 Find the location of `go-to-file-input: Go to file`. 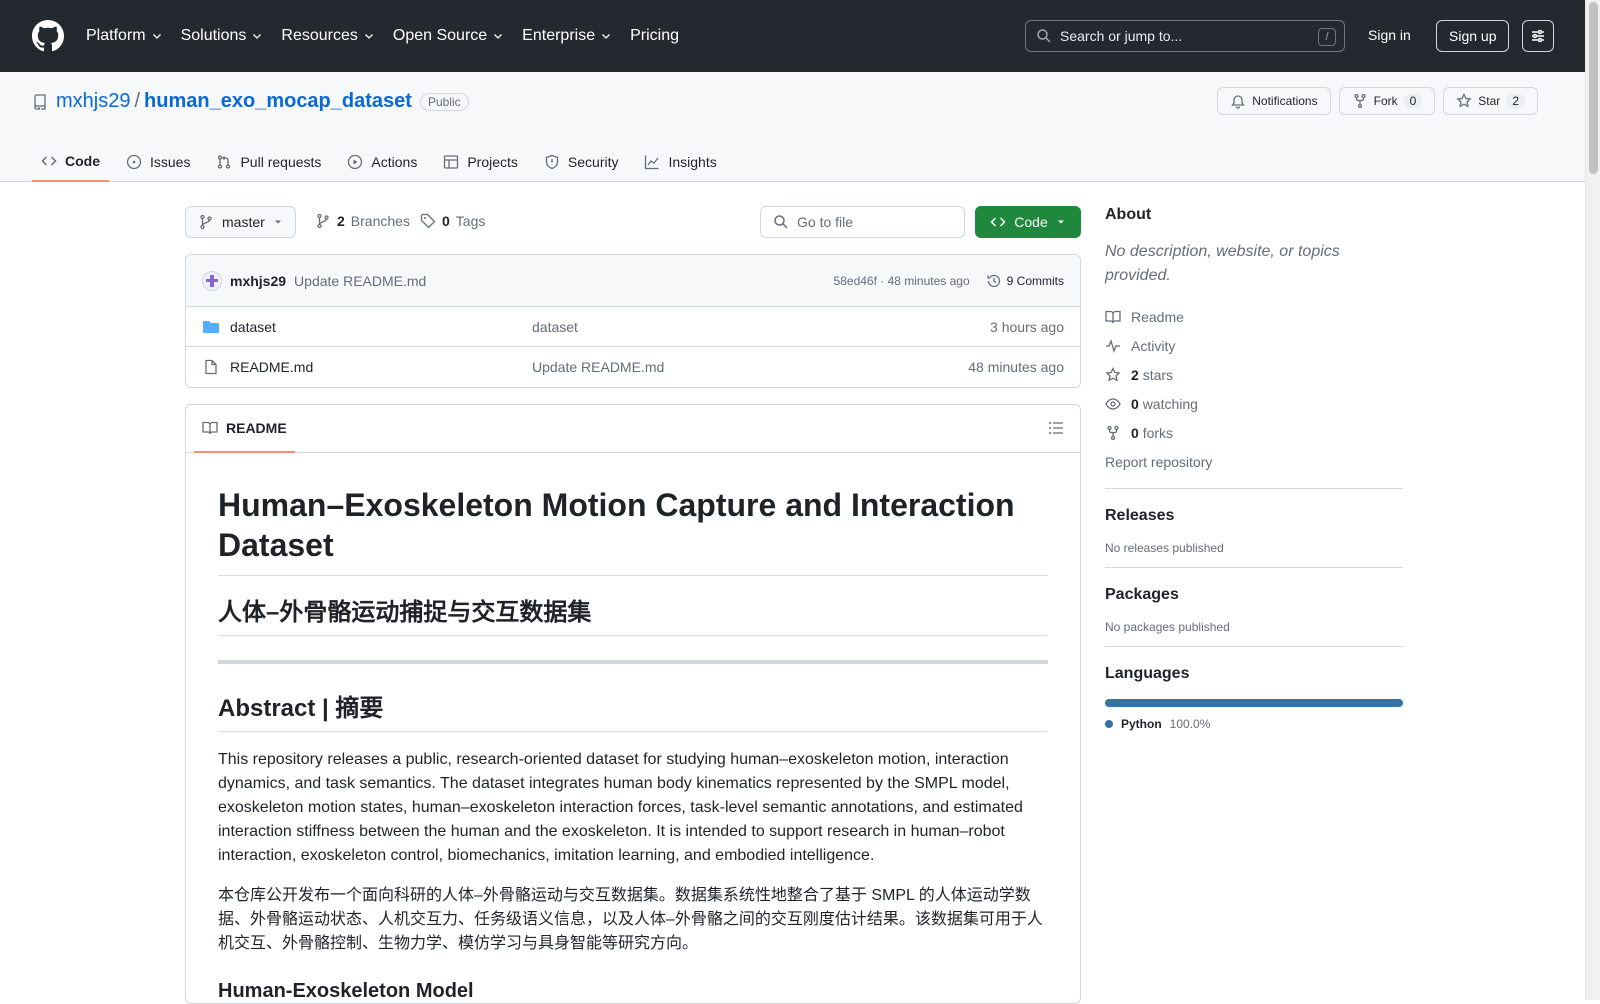

go-to-file-input: Go to file is located at coordinates (862, 222).